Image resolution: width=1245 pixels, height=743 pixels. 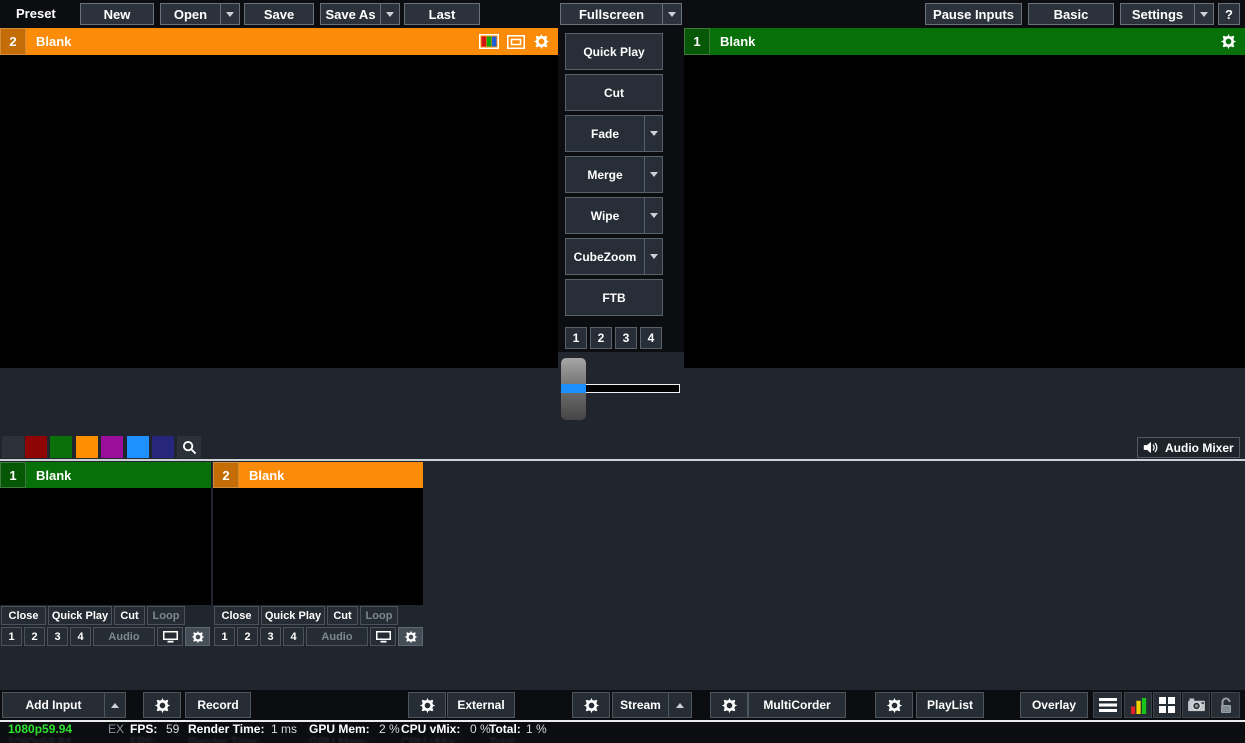 I want to click on open-button: Open, so click(x=200, y=14).